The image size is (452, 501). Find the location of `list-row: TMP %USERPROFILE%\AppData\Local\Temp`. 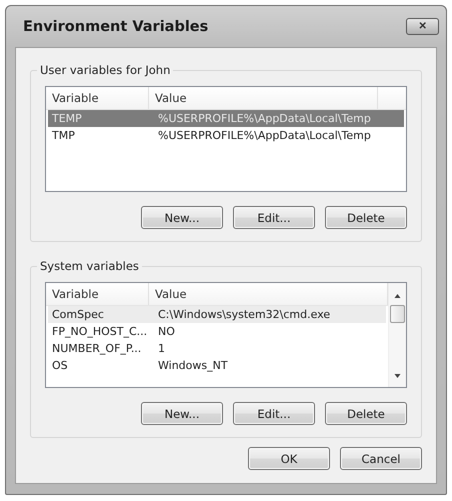

list-row: TMP %USERPROFILE%\AppData\Local\Temp is located at coordinates (226, 135).